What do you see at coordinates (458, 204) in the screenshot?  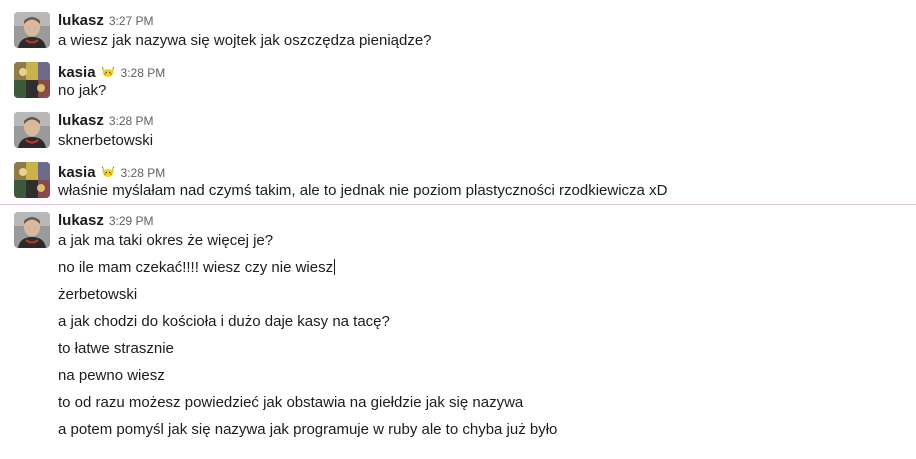 I see `new-messages-divider` at bounding box center [458, 204].